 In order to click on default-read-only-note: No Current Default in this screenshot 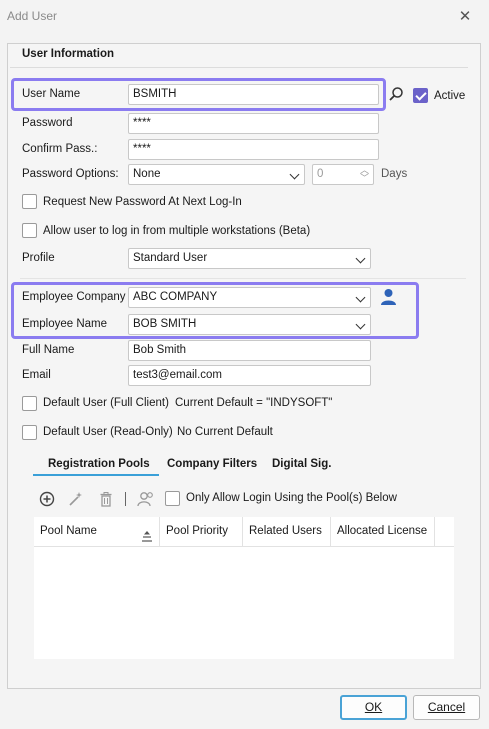, I will do `click(225, 432)`.